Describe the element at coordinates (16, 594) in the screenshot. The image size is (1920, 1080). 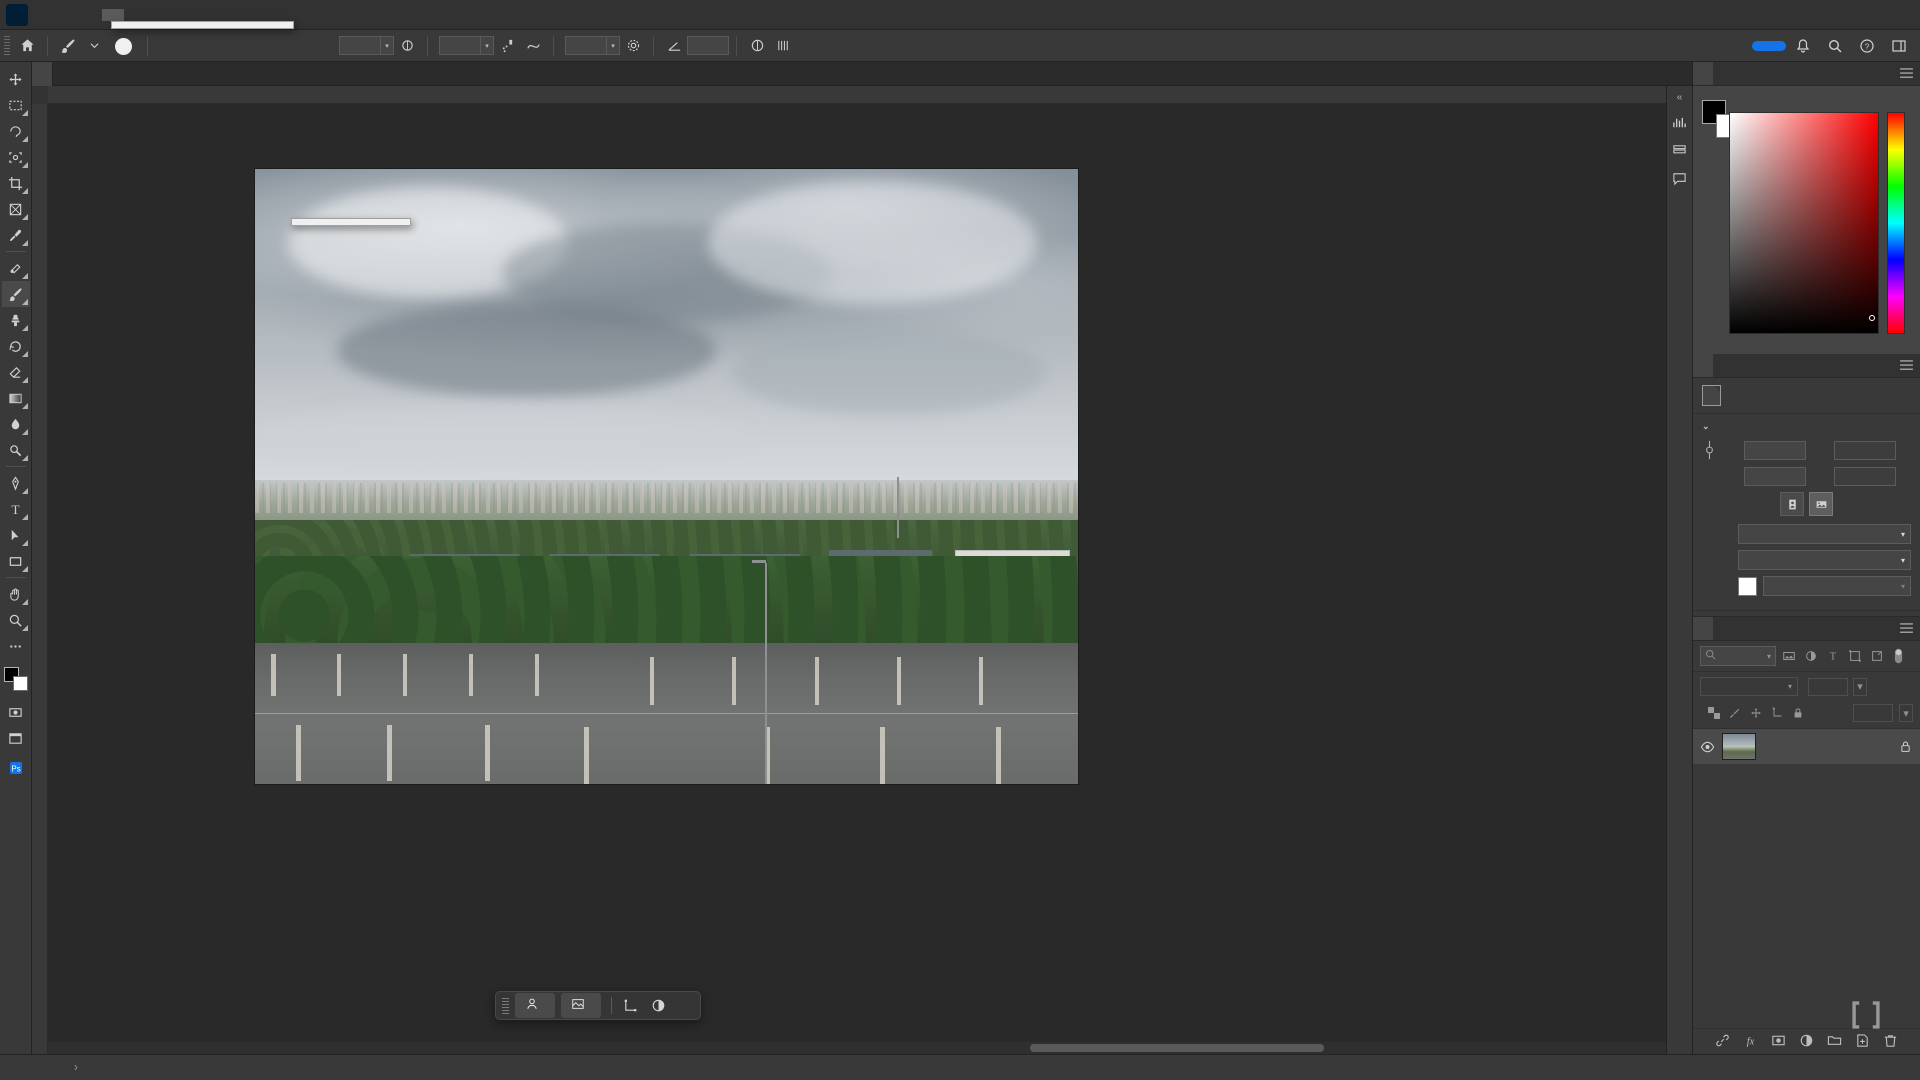
I see `tool-hand` at that location.